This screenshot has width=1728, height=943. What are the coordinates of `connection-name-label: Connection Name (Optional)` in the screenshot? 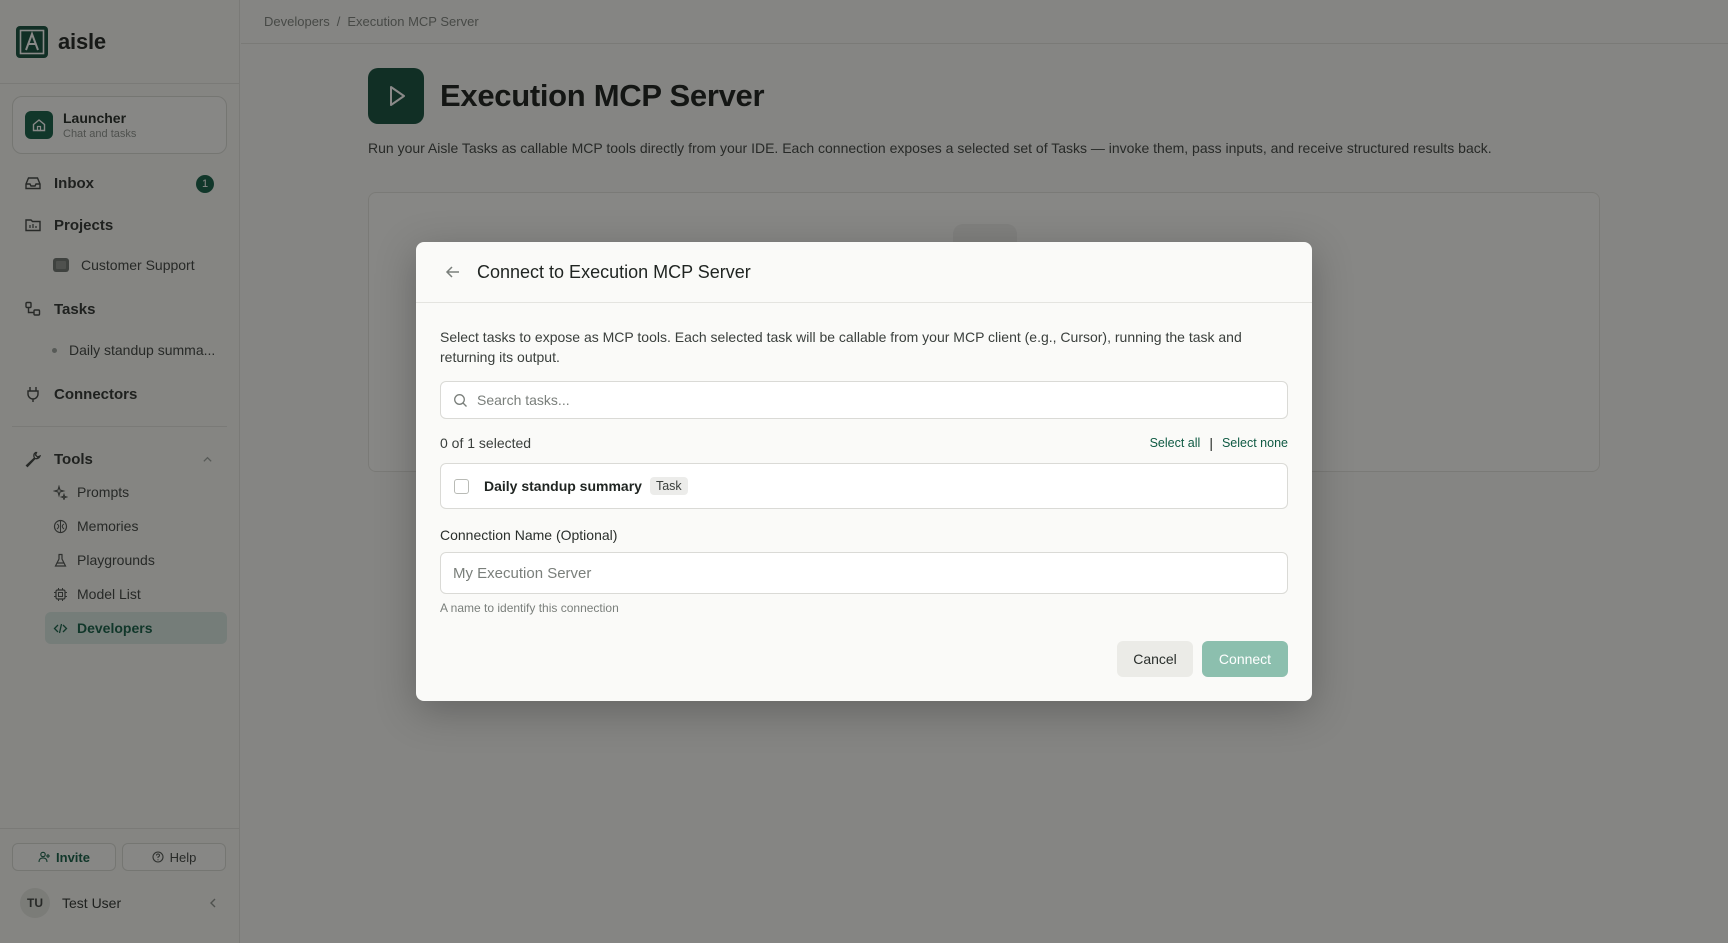 It's located at (529, 535).